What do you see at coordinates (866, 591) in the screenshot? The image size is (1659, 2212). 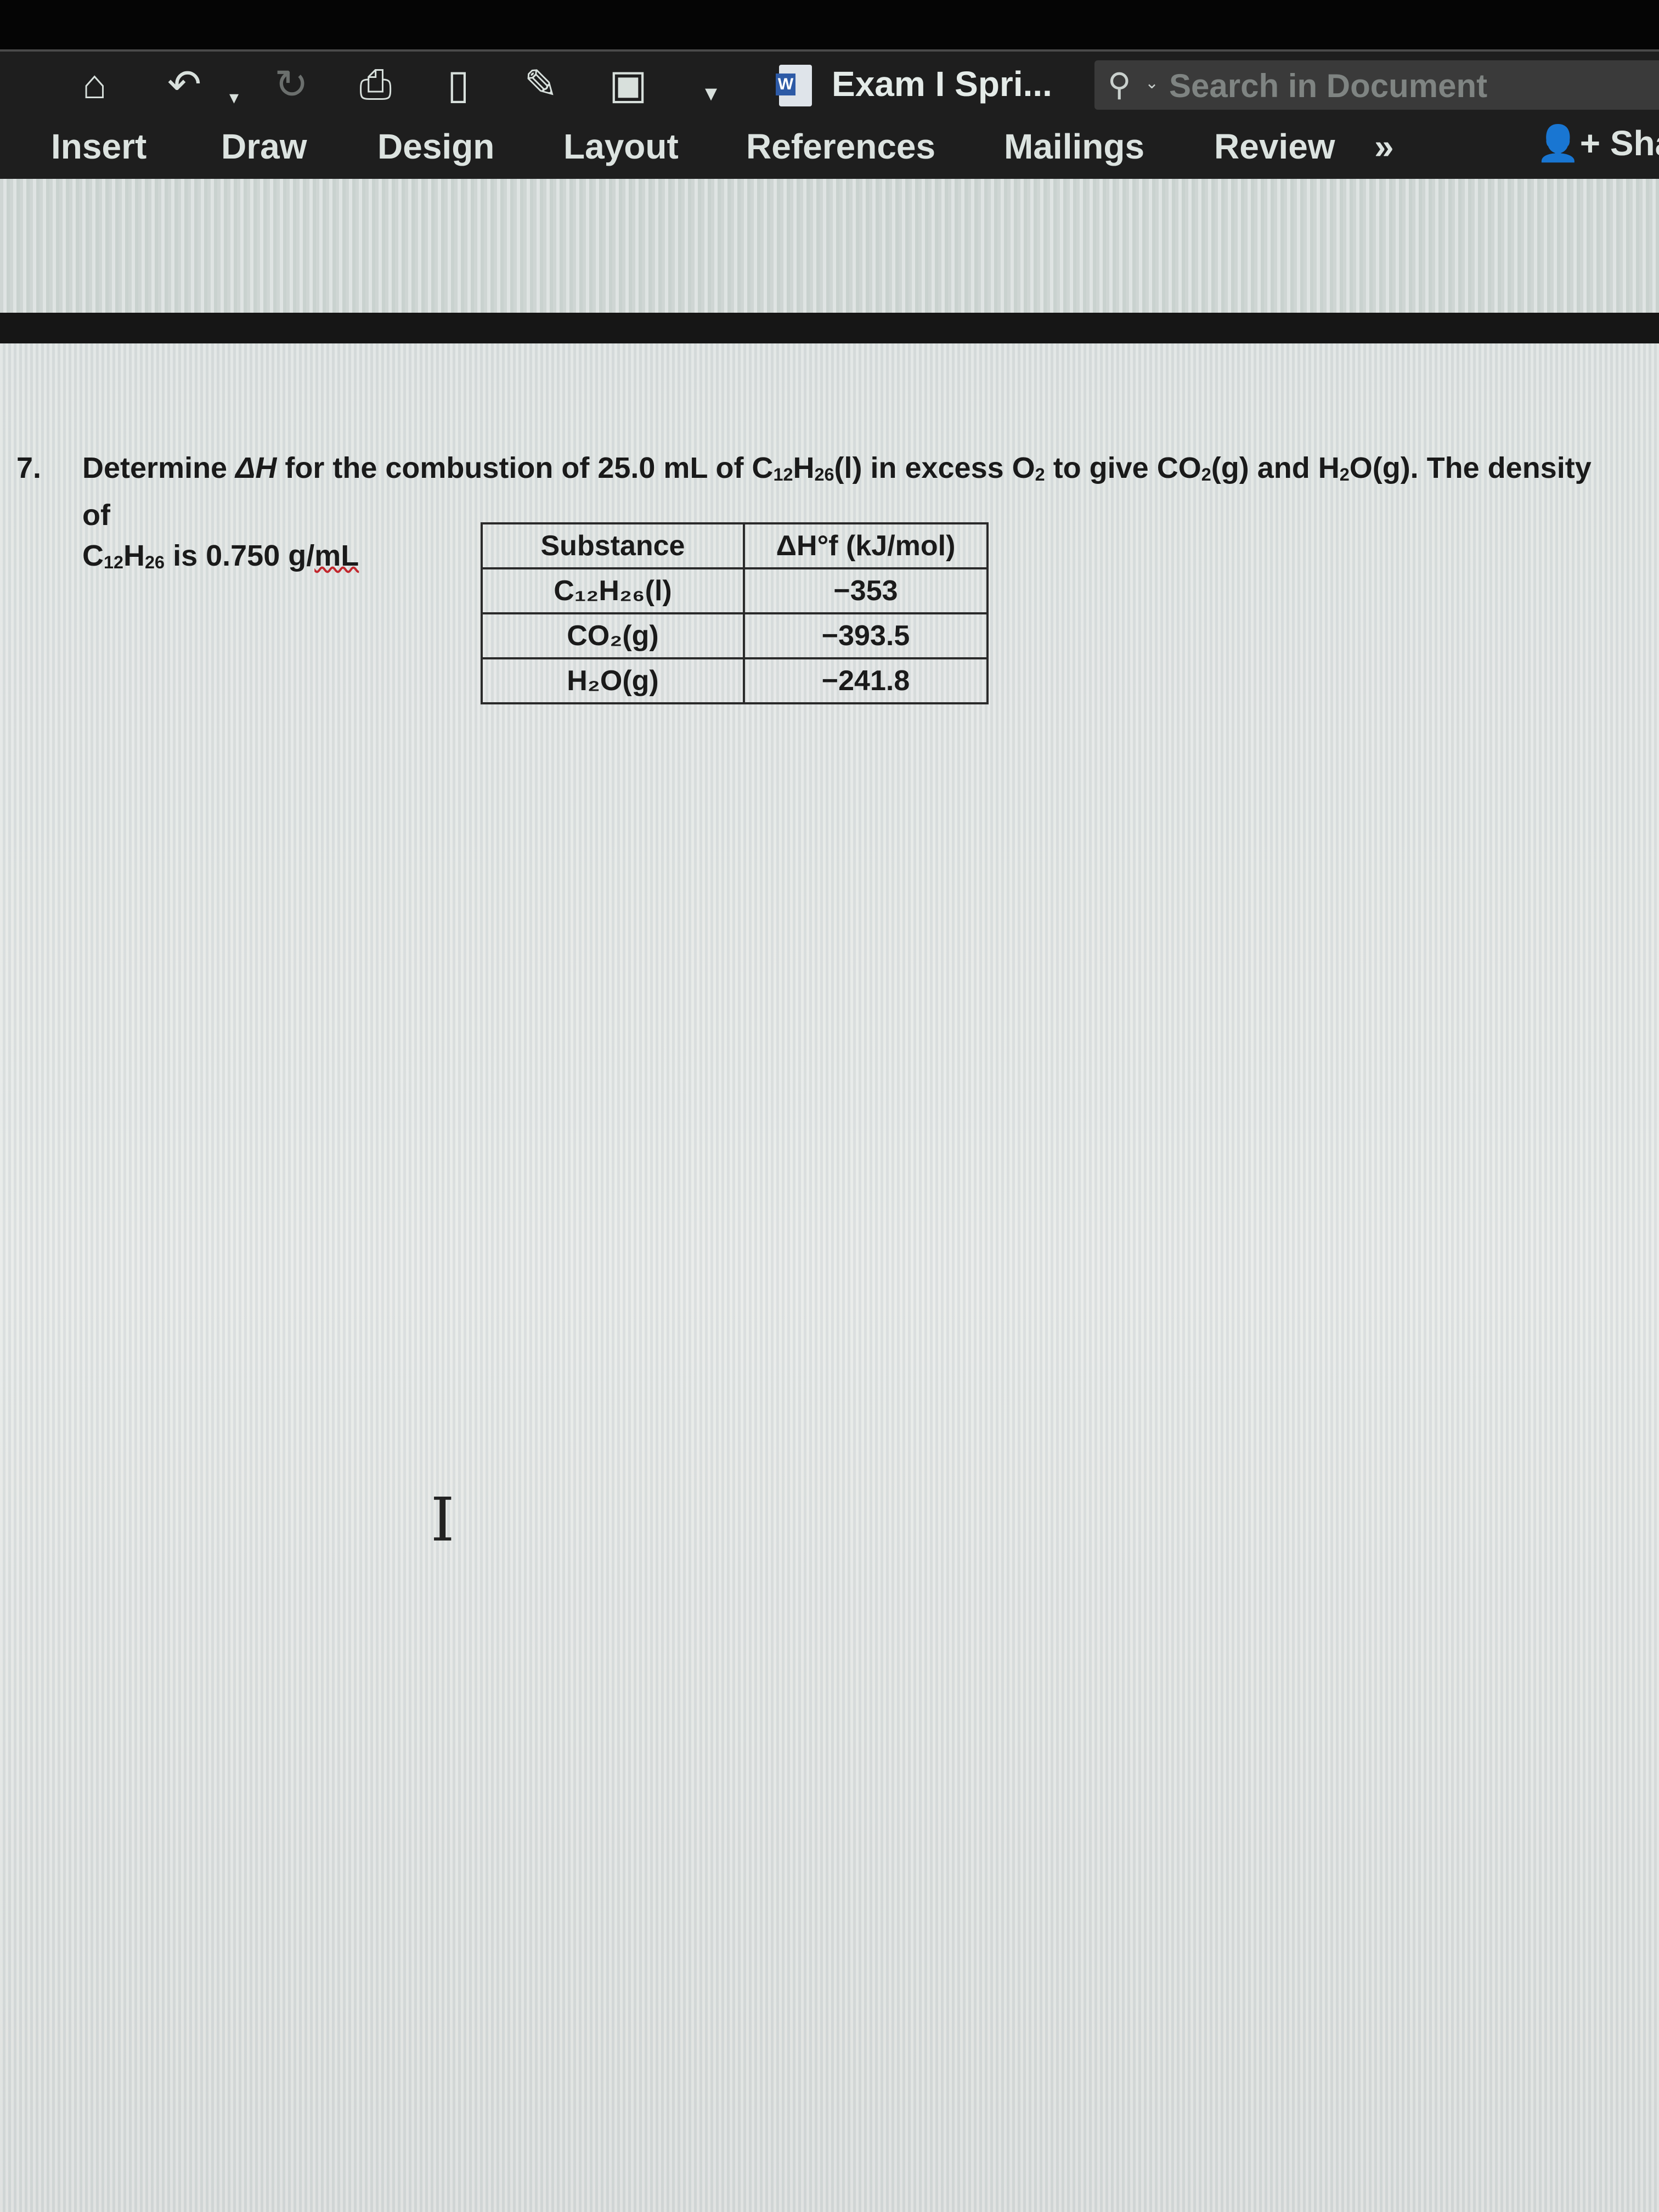 I see `cell-value: −353` at bounding box center [866, 591].